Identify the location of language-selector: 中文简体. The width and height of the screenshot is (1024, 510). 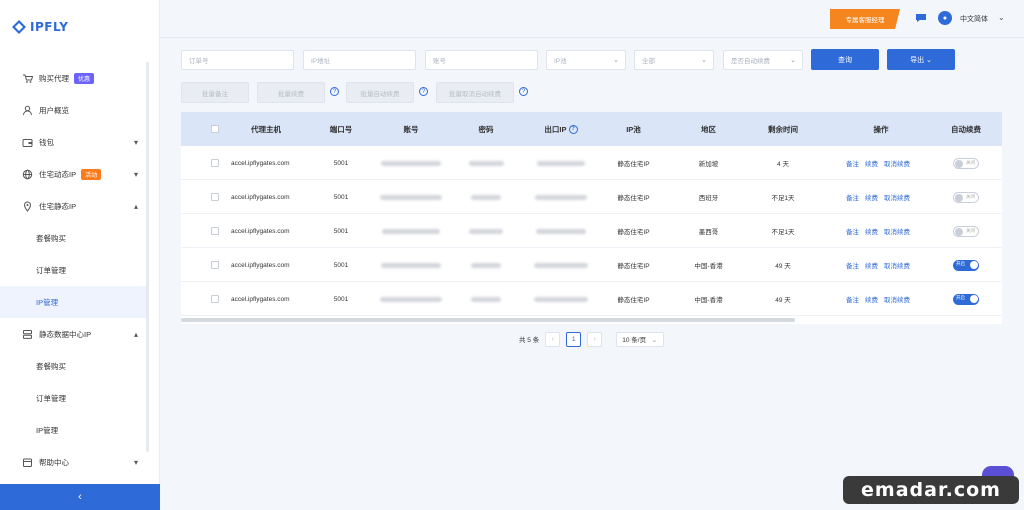
(974, 19).